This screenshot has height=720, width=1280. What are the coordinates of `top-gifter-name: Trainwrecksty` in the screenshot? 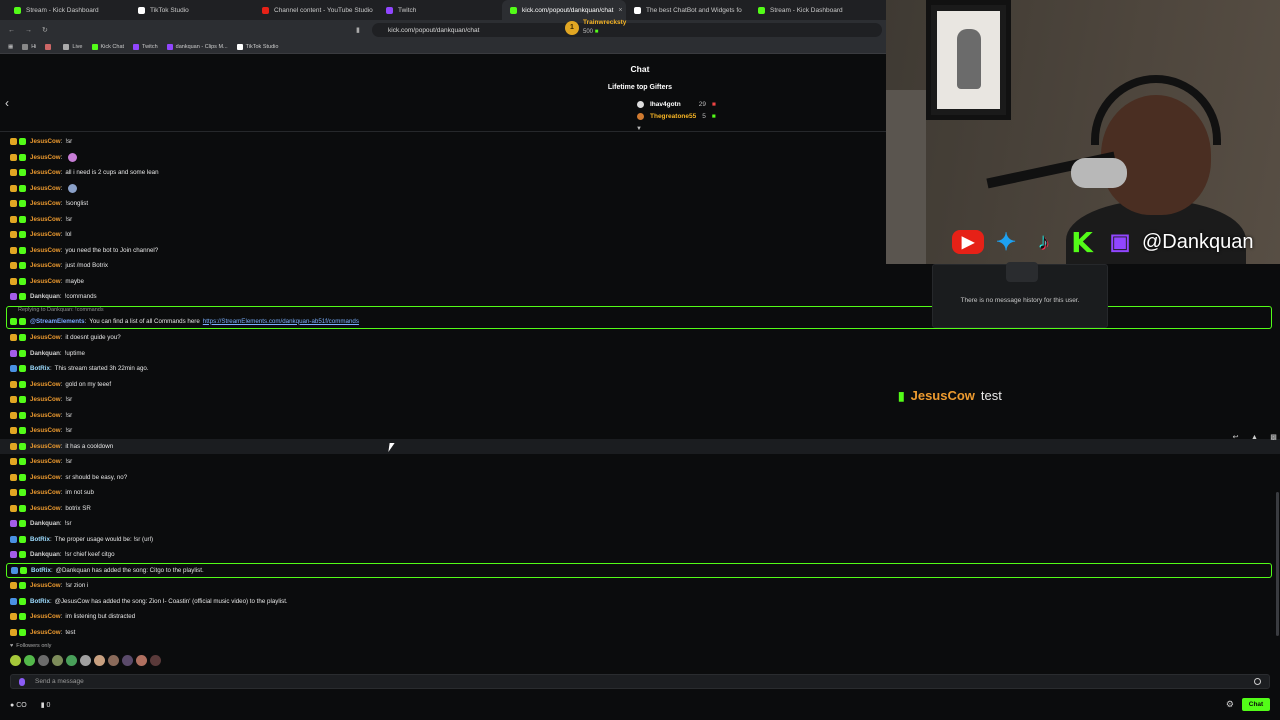 It's located at (604, 22).